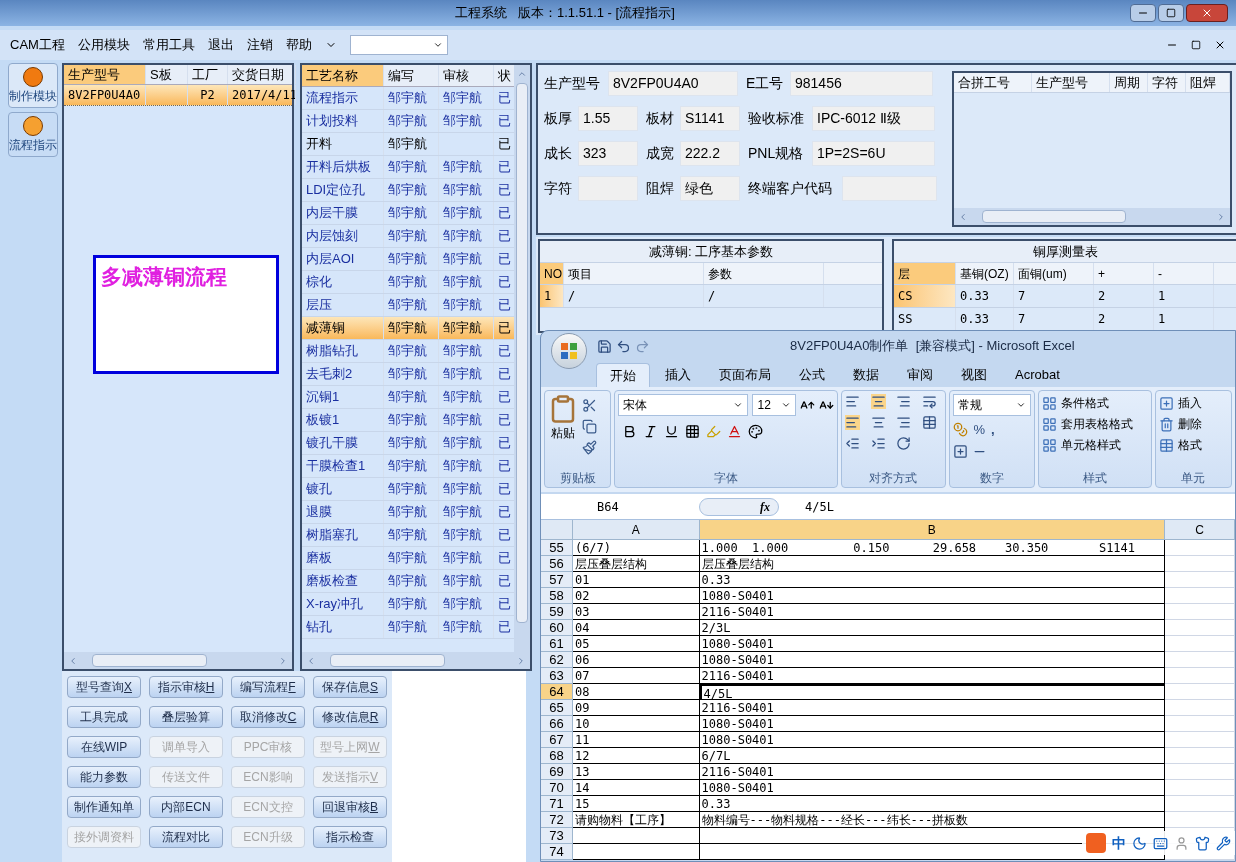  Describe the element at coordinates (932, 692) in the screenshot. I see `sheet-cell: 4/5L` at that location.